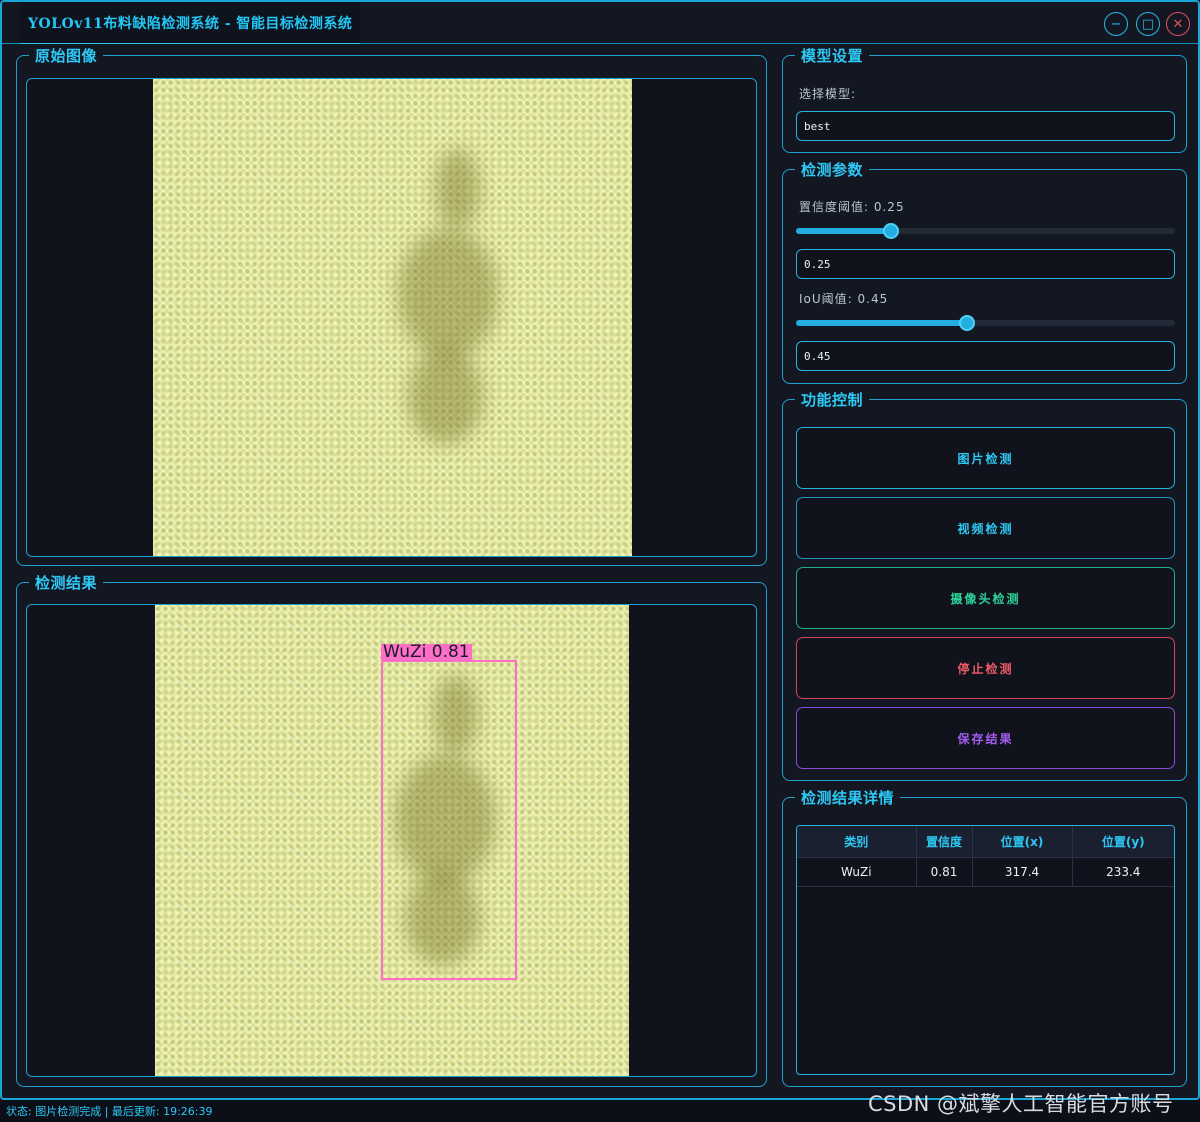 This screenshot has height=1122, width=1200. What do you see at coordinates (1123, 842) in the screenshot?
I see `column-header-y: 位置(y)` at bounding box center [1123, 842].